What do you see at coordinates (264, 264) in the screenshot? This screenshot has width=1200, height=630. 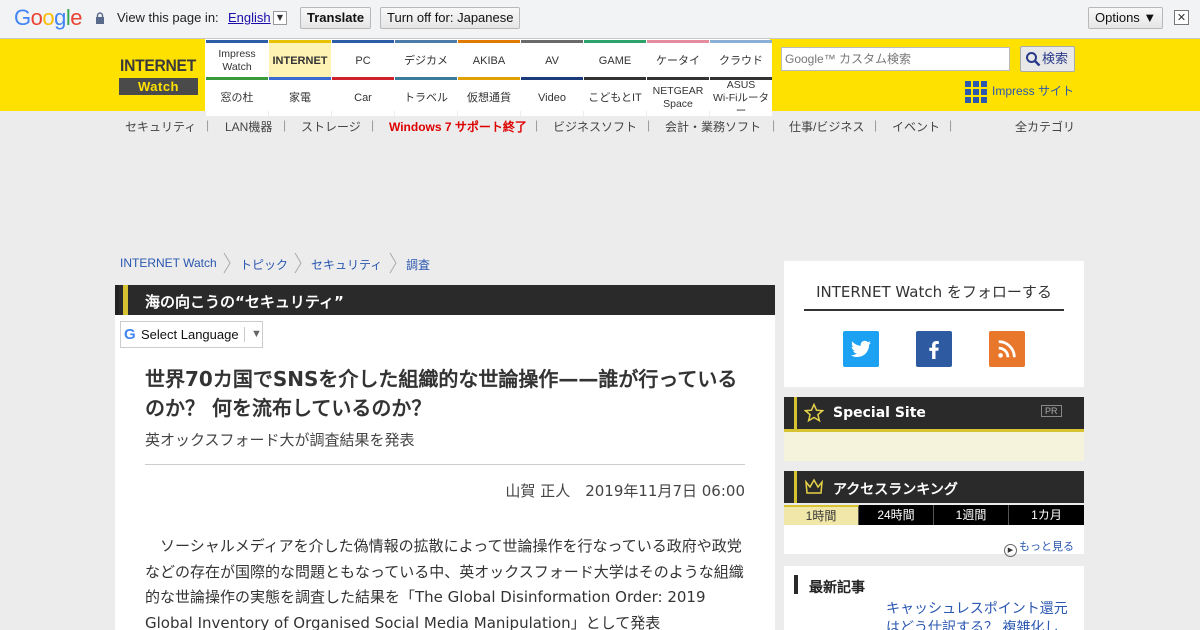 I see `breadcrumb-item: トピック` at bounding box center [264, 264].